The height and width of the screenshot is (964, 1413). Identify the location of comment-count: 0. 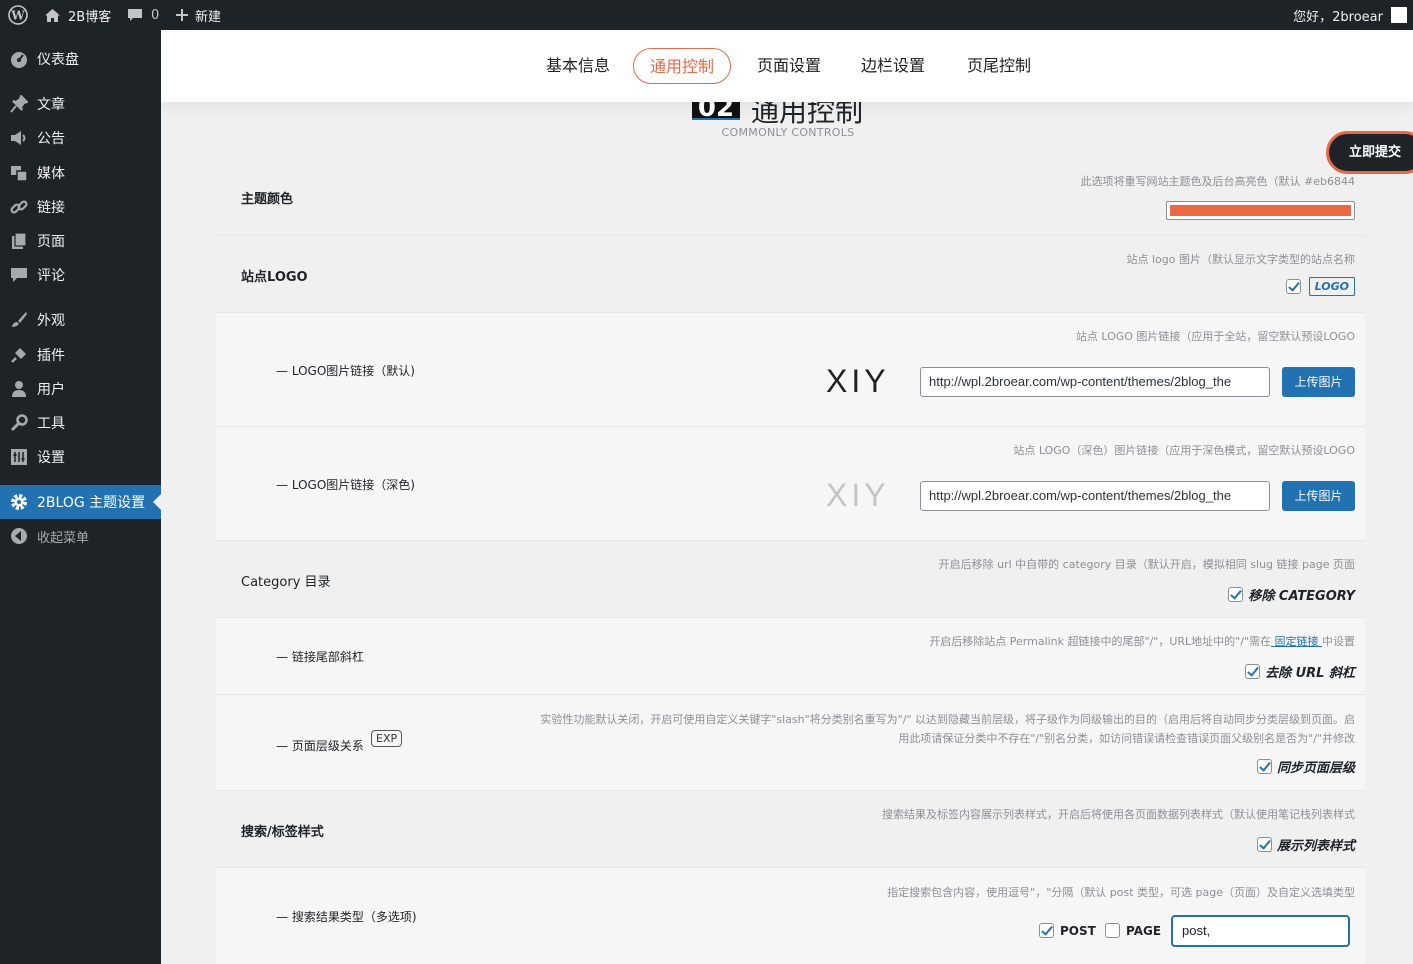
(155, 15).